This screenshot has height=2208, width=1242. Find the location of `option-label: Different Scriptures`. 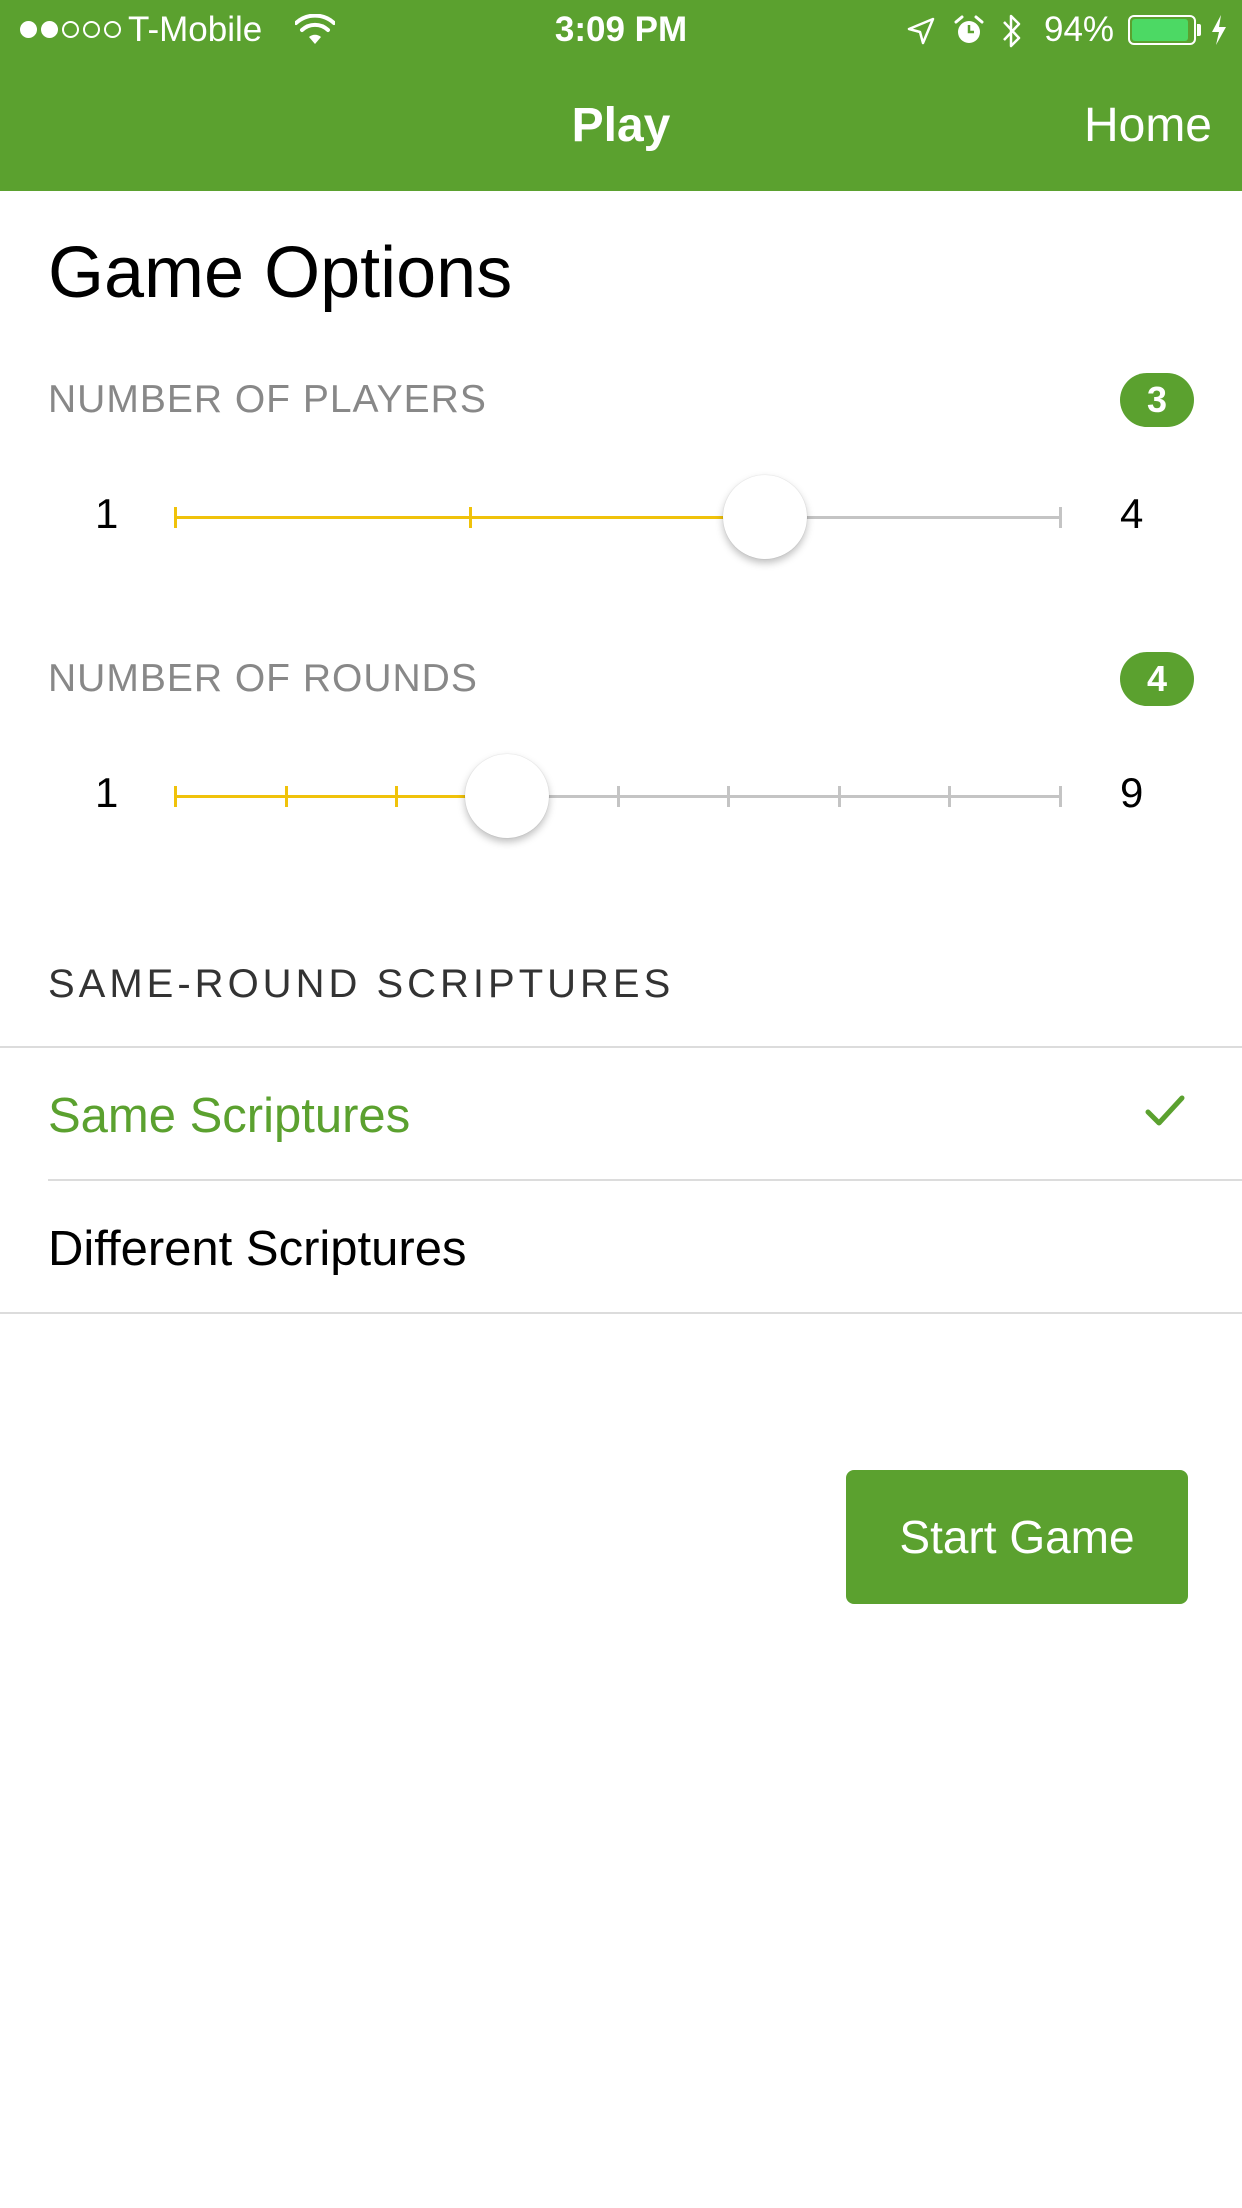

option-label: Different Scriptures is located at coordinates (257, 1249).